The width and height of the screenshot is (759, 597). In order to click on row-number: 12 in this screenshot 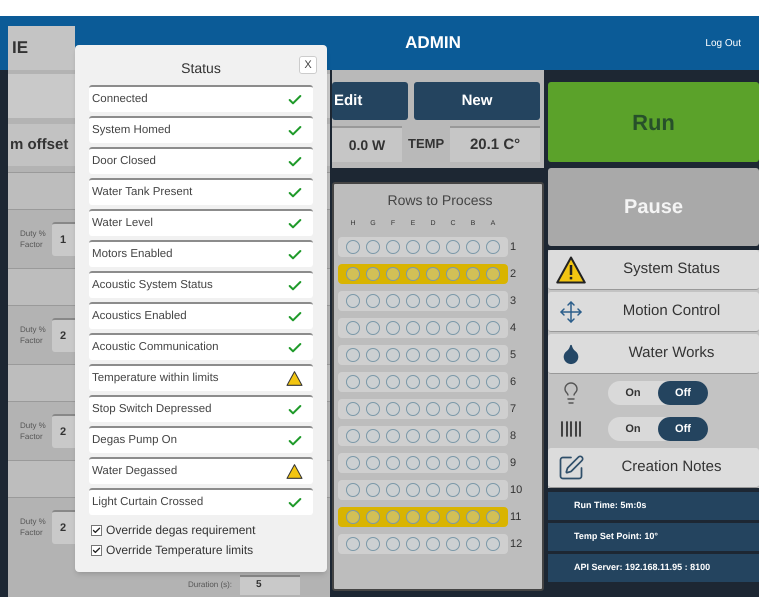, I will do `click(516, 544)`.